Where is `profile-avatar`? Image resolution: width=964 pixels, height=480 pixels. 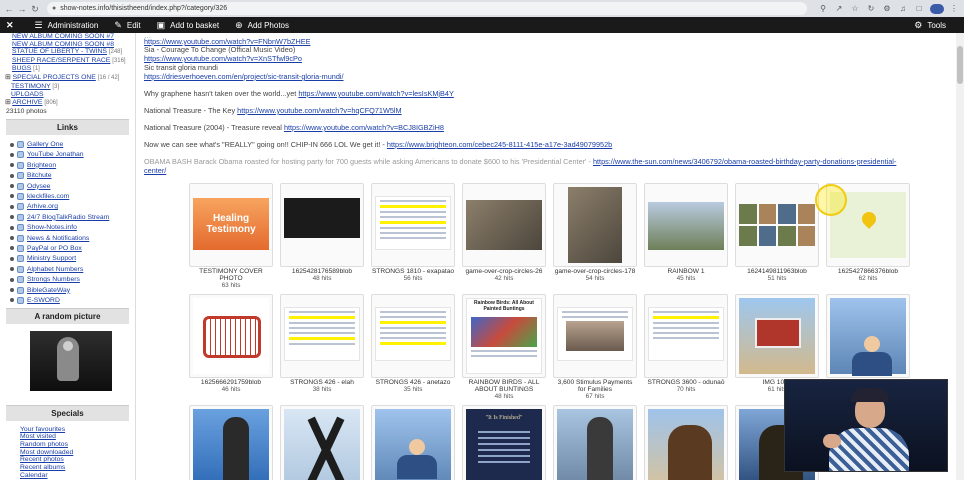
profile-avatar is located at coordinates (937, 8).